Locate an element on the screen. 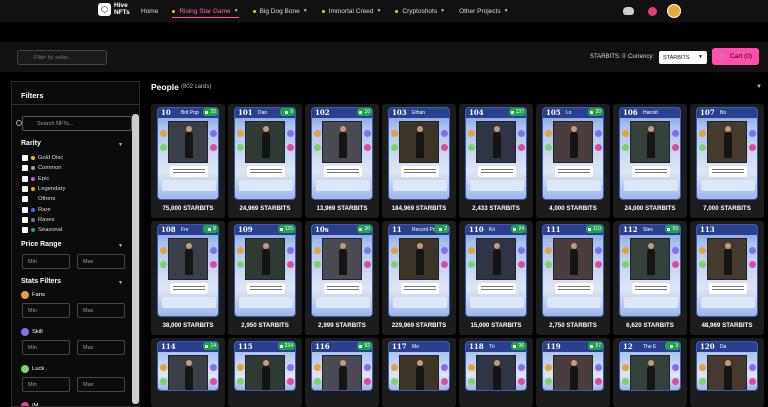 The height and width of the screenshot is (407, 768). nav-item: Other Projects ▼ is located at coordinates (484, 11).